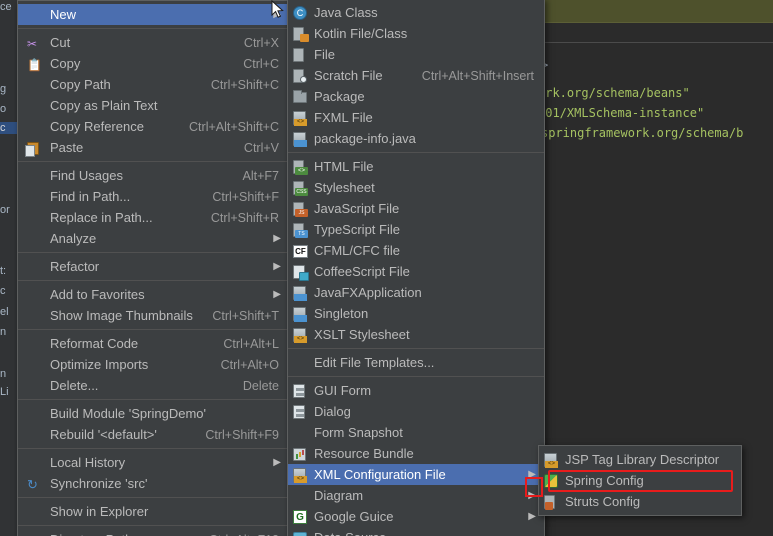 This screenshot has height=536, width=773. I want to click on menu-item-label: Resource Bundle, so click(364, 453).